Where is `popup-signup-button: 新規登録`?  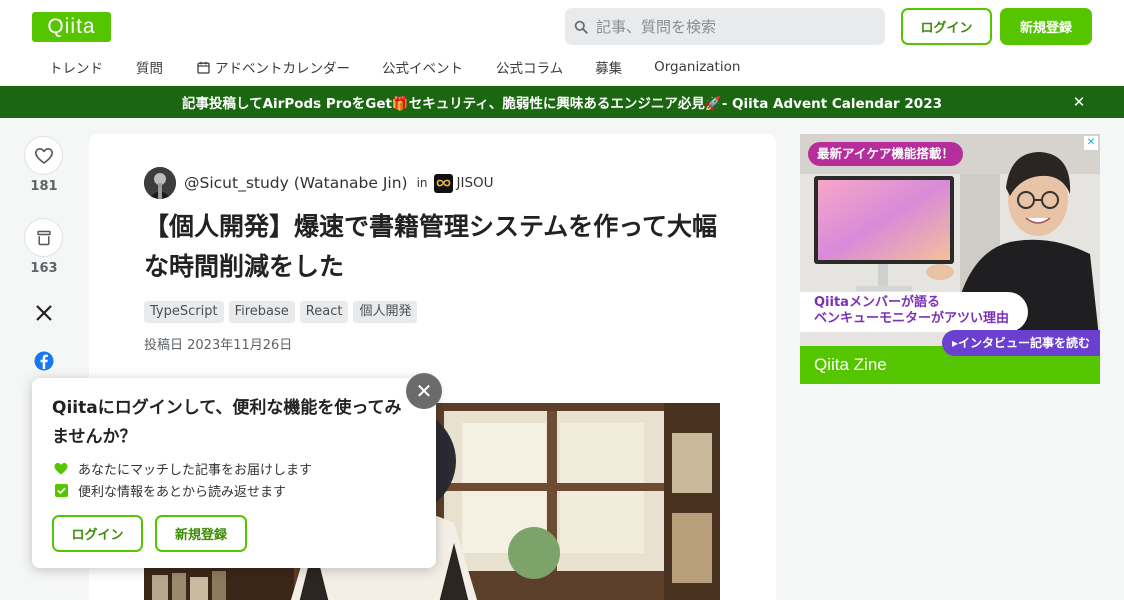 popup-signup-button: 新規登録 is located at coordinates (201, 533).